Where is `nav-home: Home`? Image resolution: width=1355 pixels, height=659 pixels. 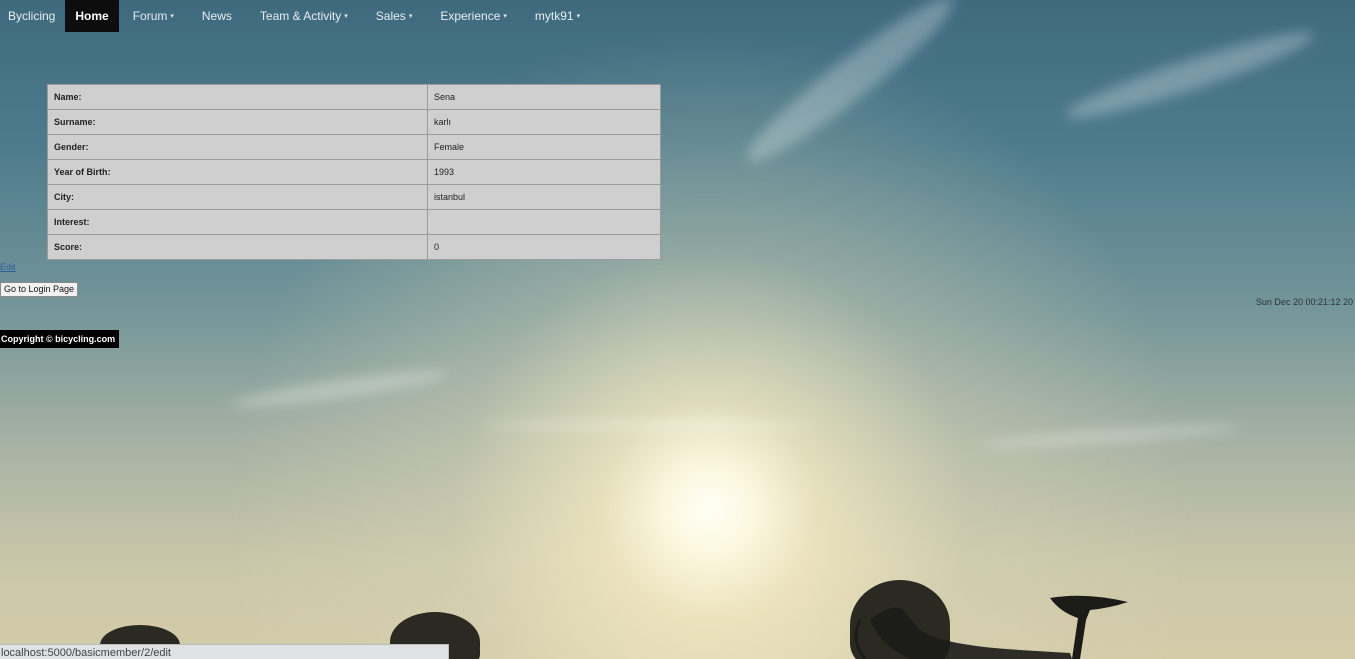
nav-home: Home is located at coordinates (92, 16).